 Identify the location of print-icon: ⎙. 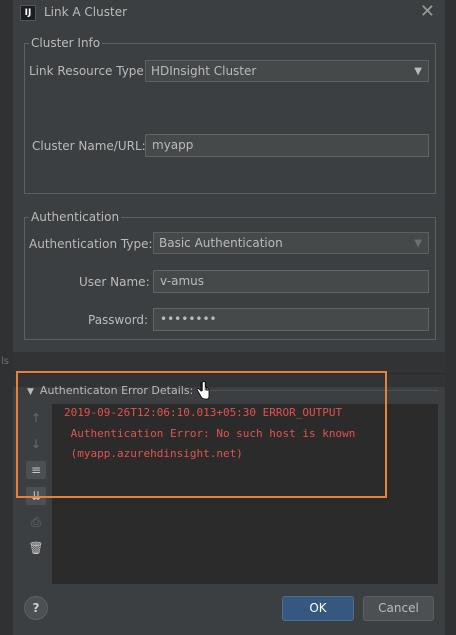
(36, 522).